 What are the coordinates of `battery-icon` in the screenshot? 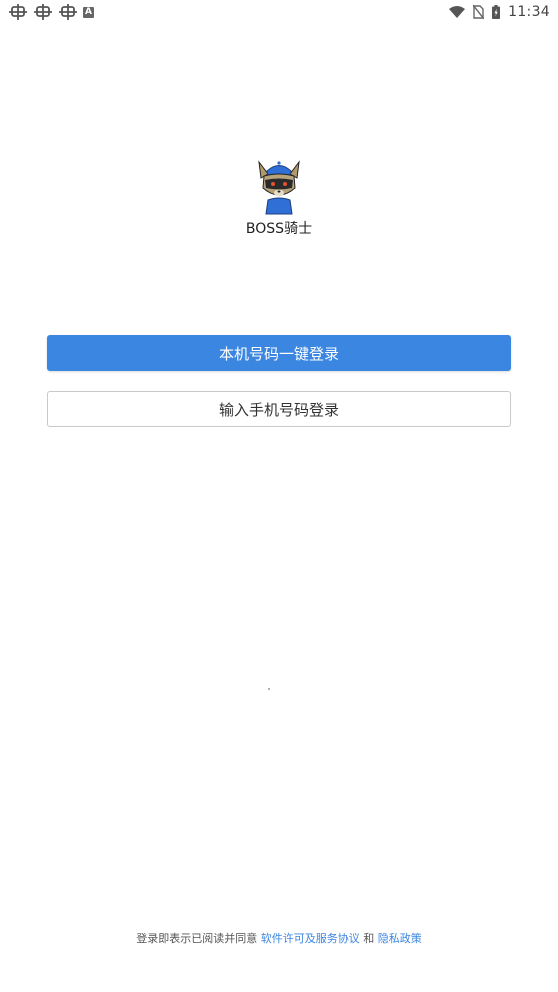 It's located at (496, 12).